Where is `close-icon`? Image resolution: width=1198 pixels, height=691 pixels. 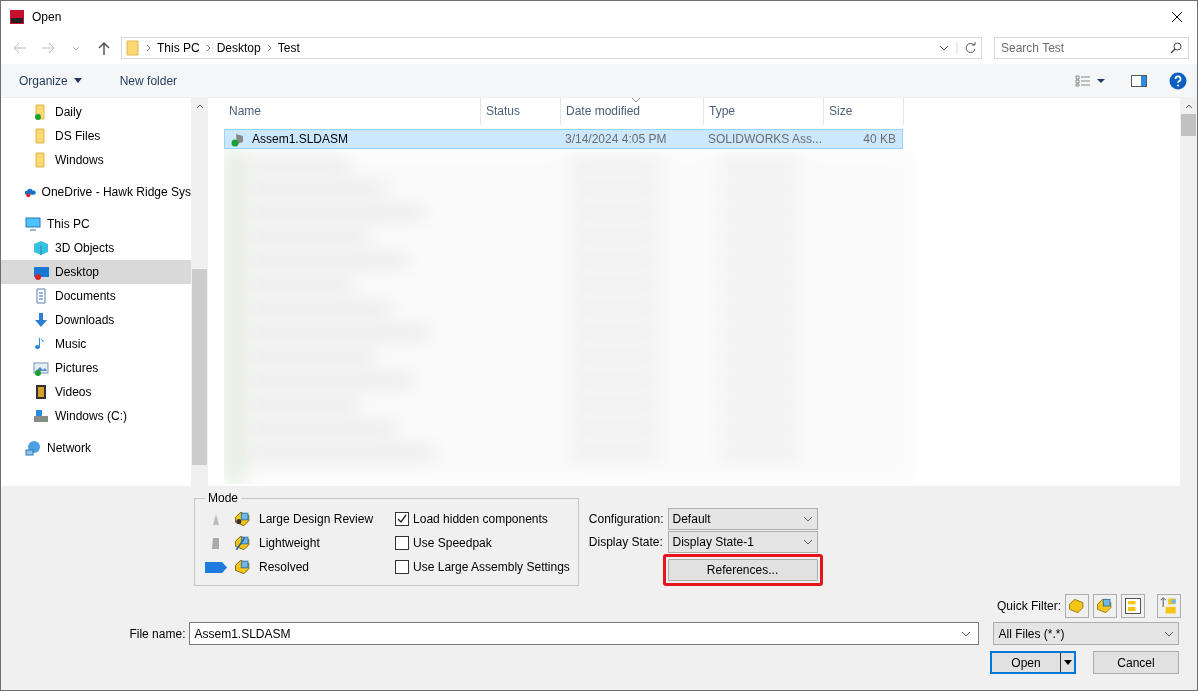
close-icon is located at coordinates (1177, 16).